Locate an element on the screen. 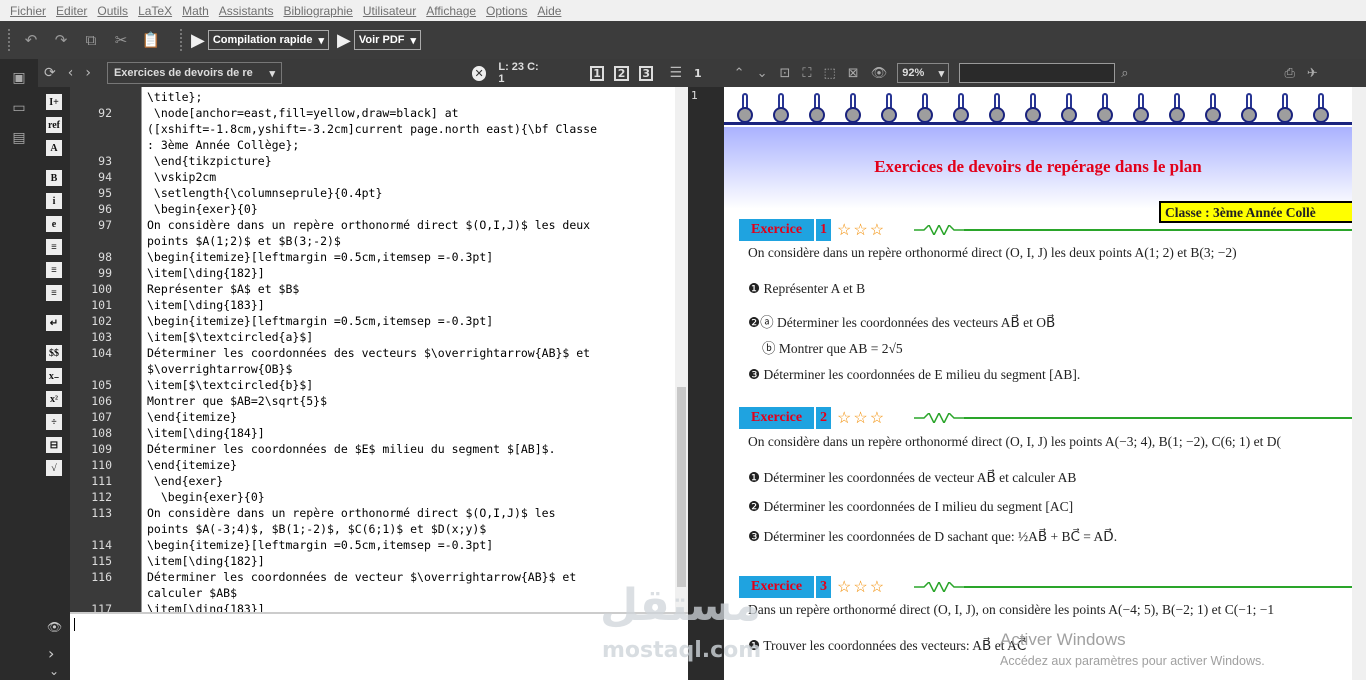  message-console is located at coordinates (379, 646).